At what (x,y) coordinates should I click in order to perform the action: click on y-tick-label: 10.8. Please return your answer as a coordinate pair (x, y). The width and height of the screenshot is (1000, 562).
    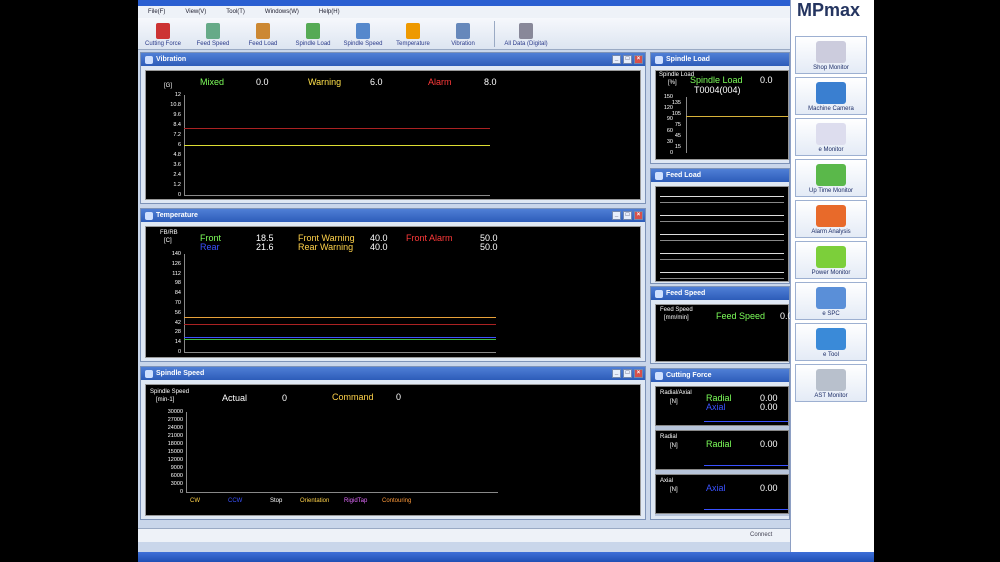
    Looking at the image, I should click on (175, 105).